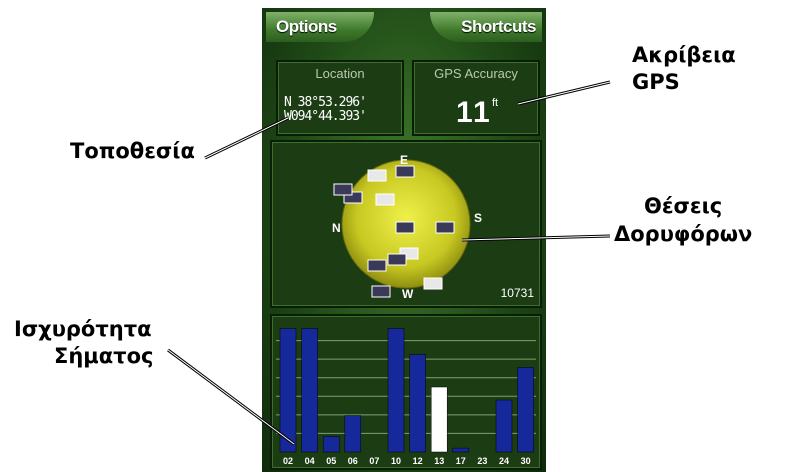  What do you see at coordinates (104, 356) in the screenshot?
I see `callout-signal-strength-line2: Σήματος` at bounding box center [104, 356].